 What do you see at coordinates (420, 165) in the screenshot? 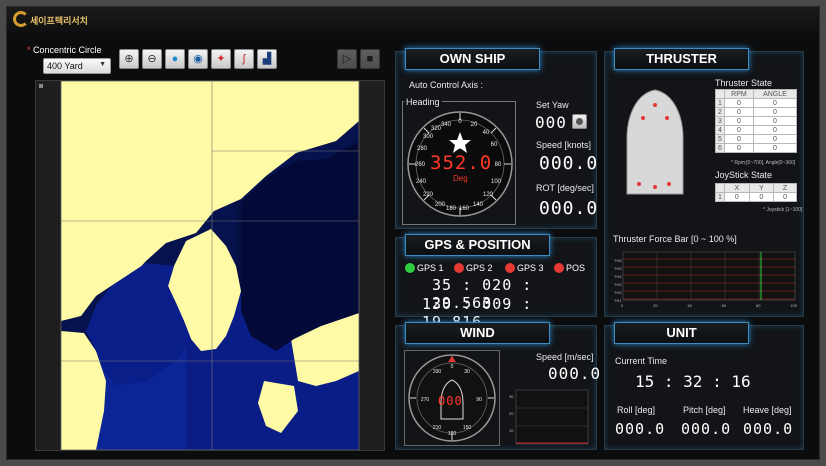
I see `svg-text: 260` at bounding box center [420, 165].